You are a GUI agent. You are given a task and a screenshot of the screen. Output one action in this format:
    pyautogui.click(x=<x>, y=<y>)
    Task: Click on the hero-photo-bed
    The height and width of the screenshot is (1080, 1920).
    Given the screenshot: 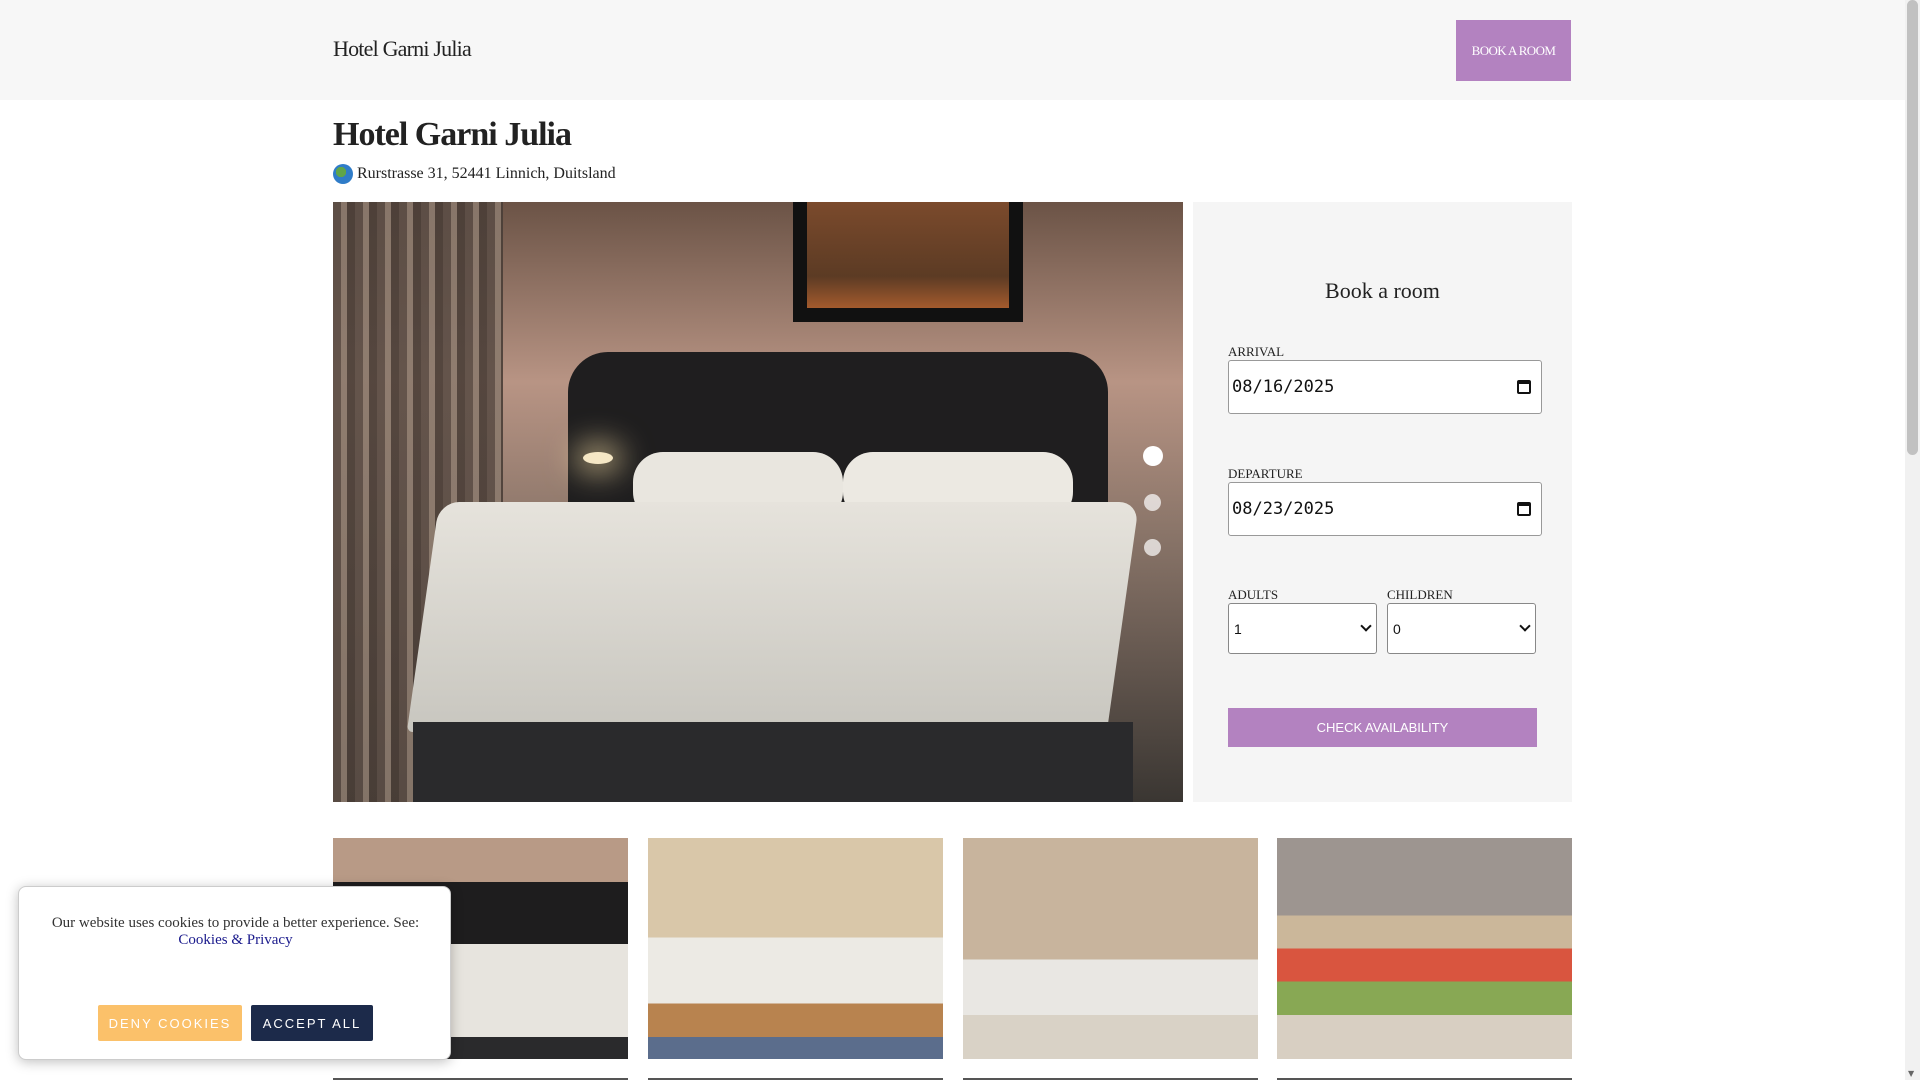 What is the action you would take?
    pyautogui.click(x=773, y=617)
    